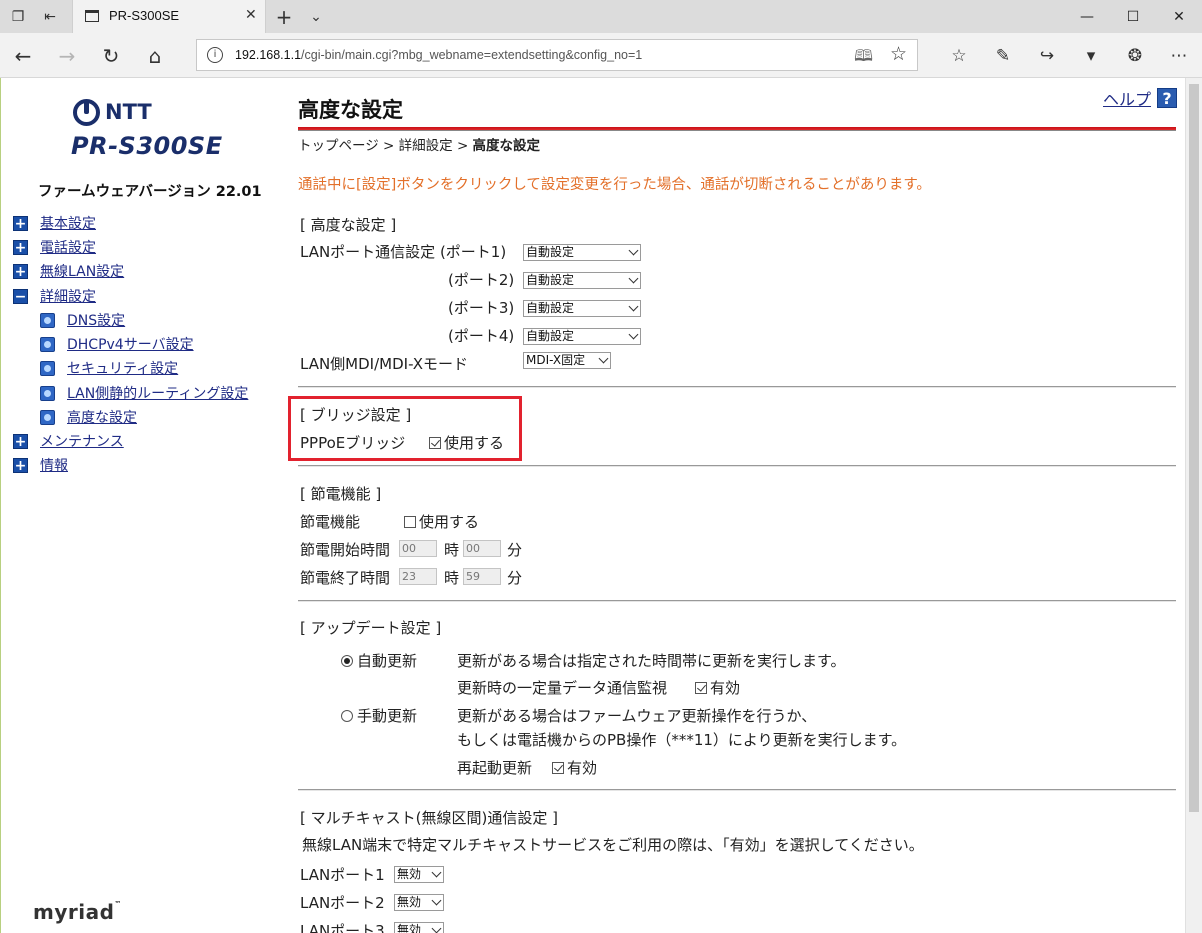 This screenshot has height=933, width=1202. Describe the element at coordinates (506, 146) in the screenshot. I see `breadcrumb-current: 高度な設定` at that location.